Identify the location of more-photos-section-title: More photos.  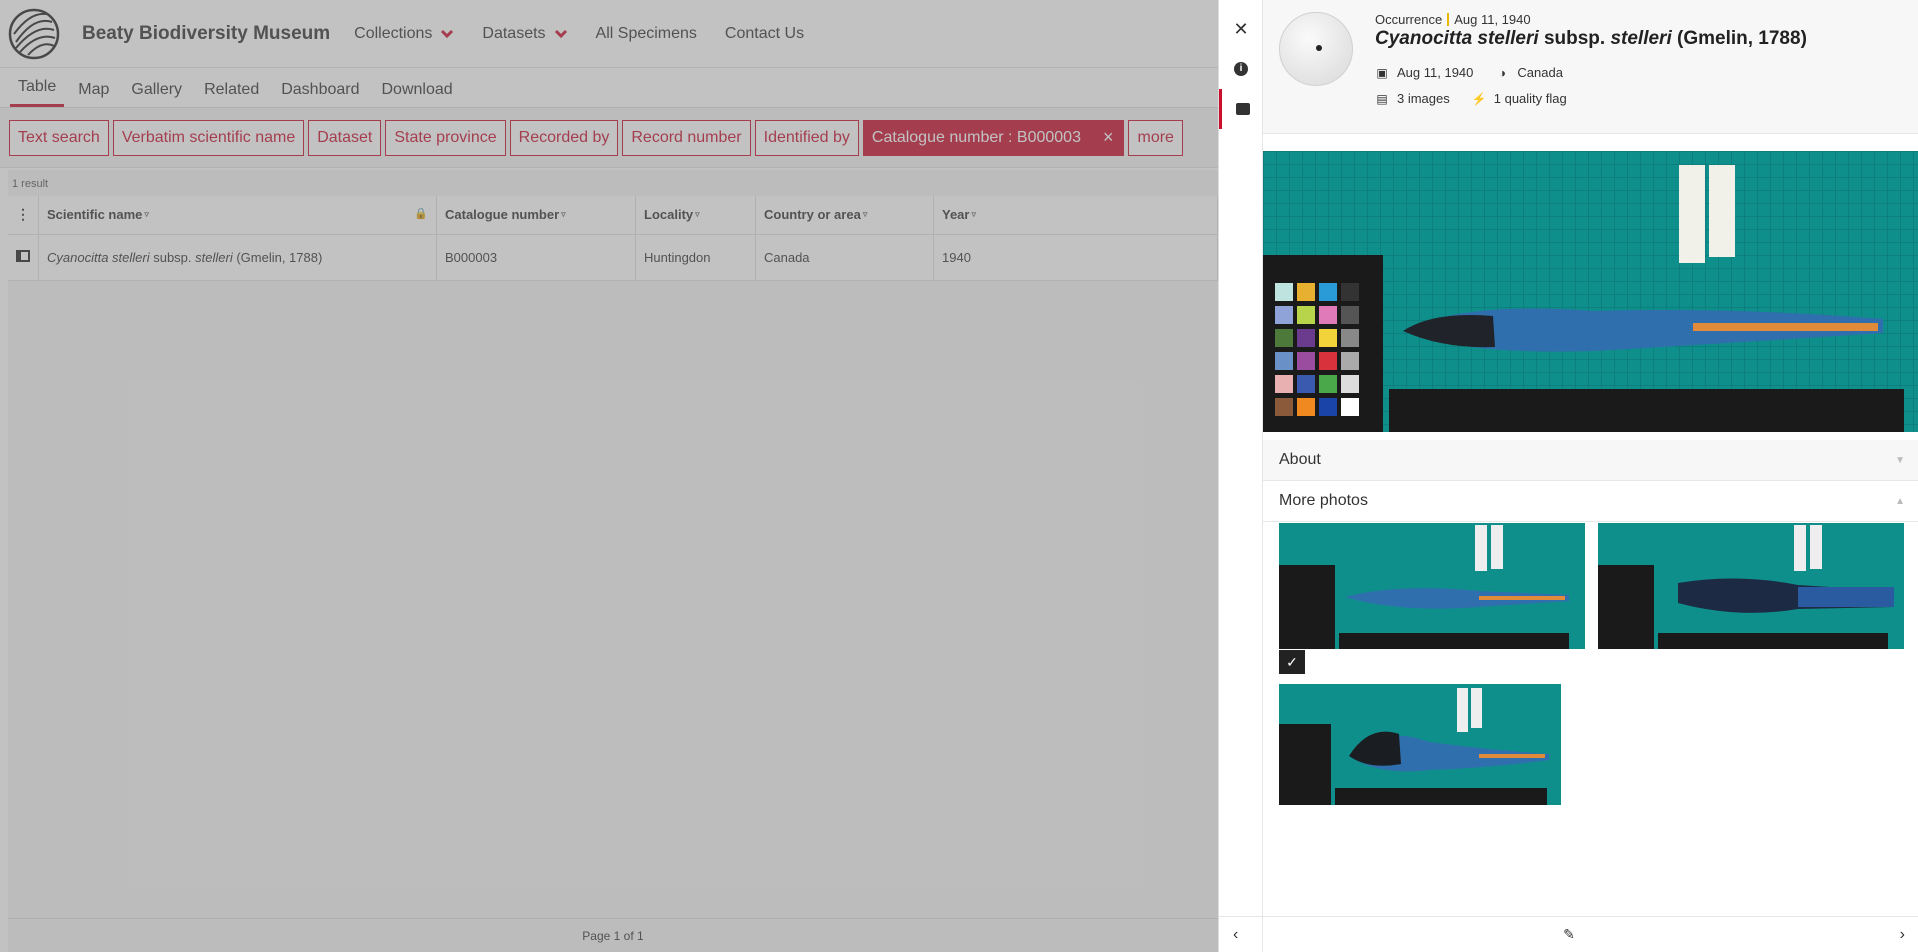
(1323, 500).